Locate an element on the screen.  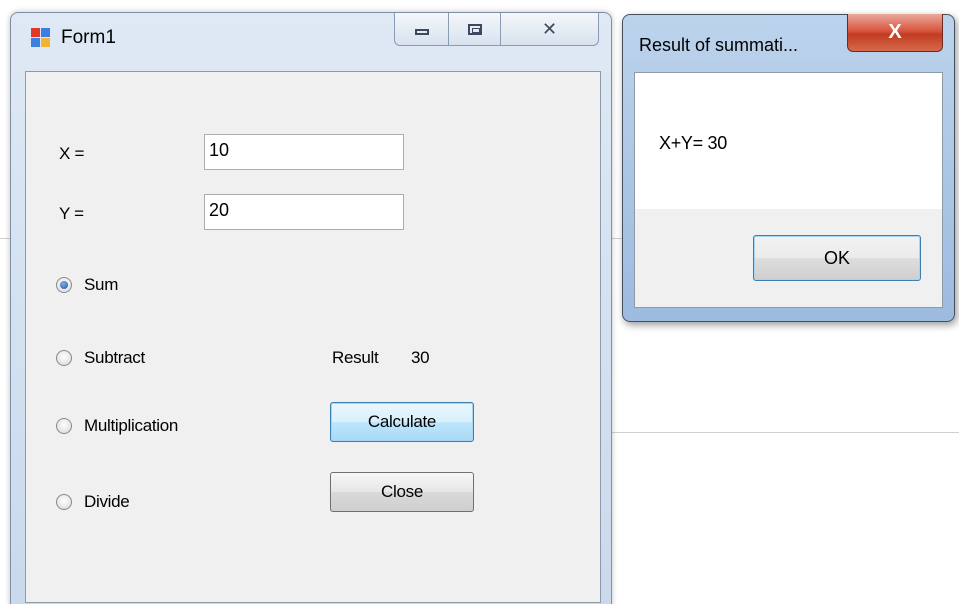
title-bar: Form1 is located at coordinates (73, 38).